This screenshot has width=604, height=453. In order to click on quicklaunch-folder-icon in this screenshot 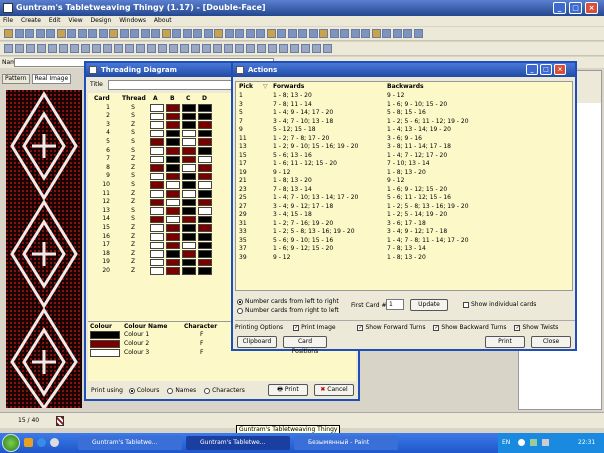, I will do `click(28, 442)`.